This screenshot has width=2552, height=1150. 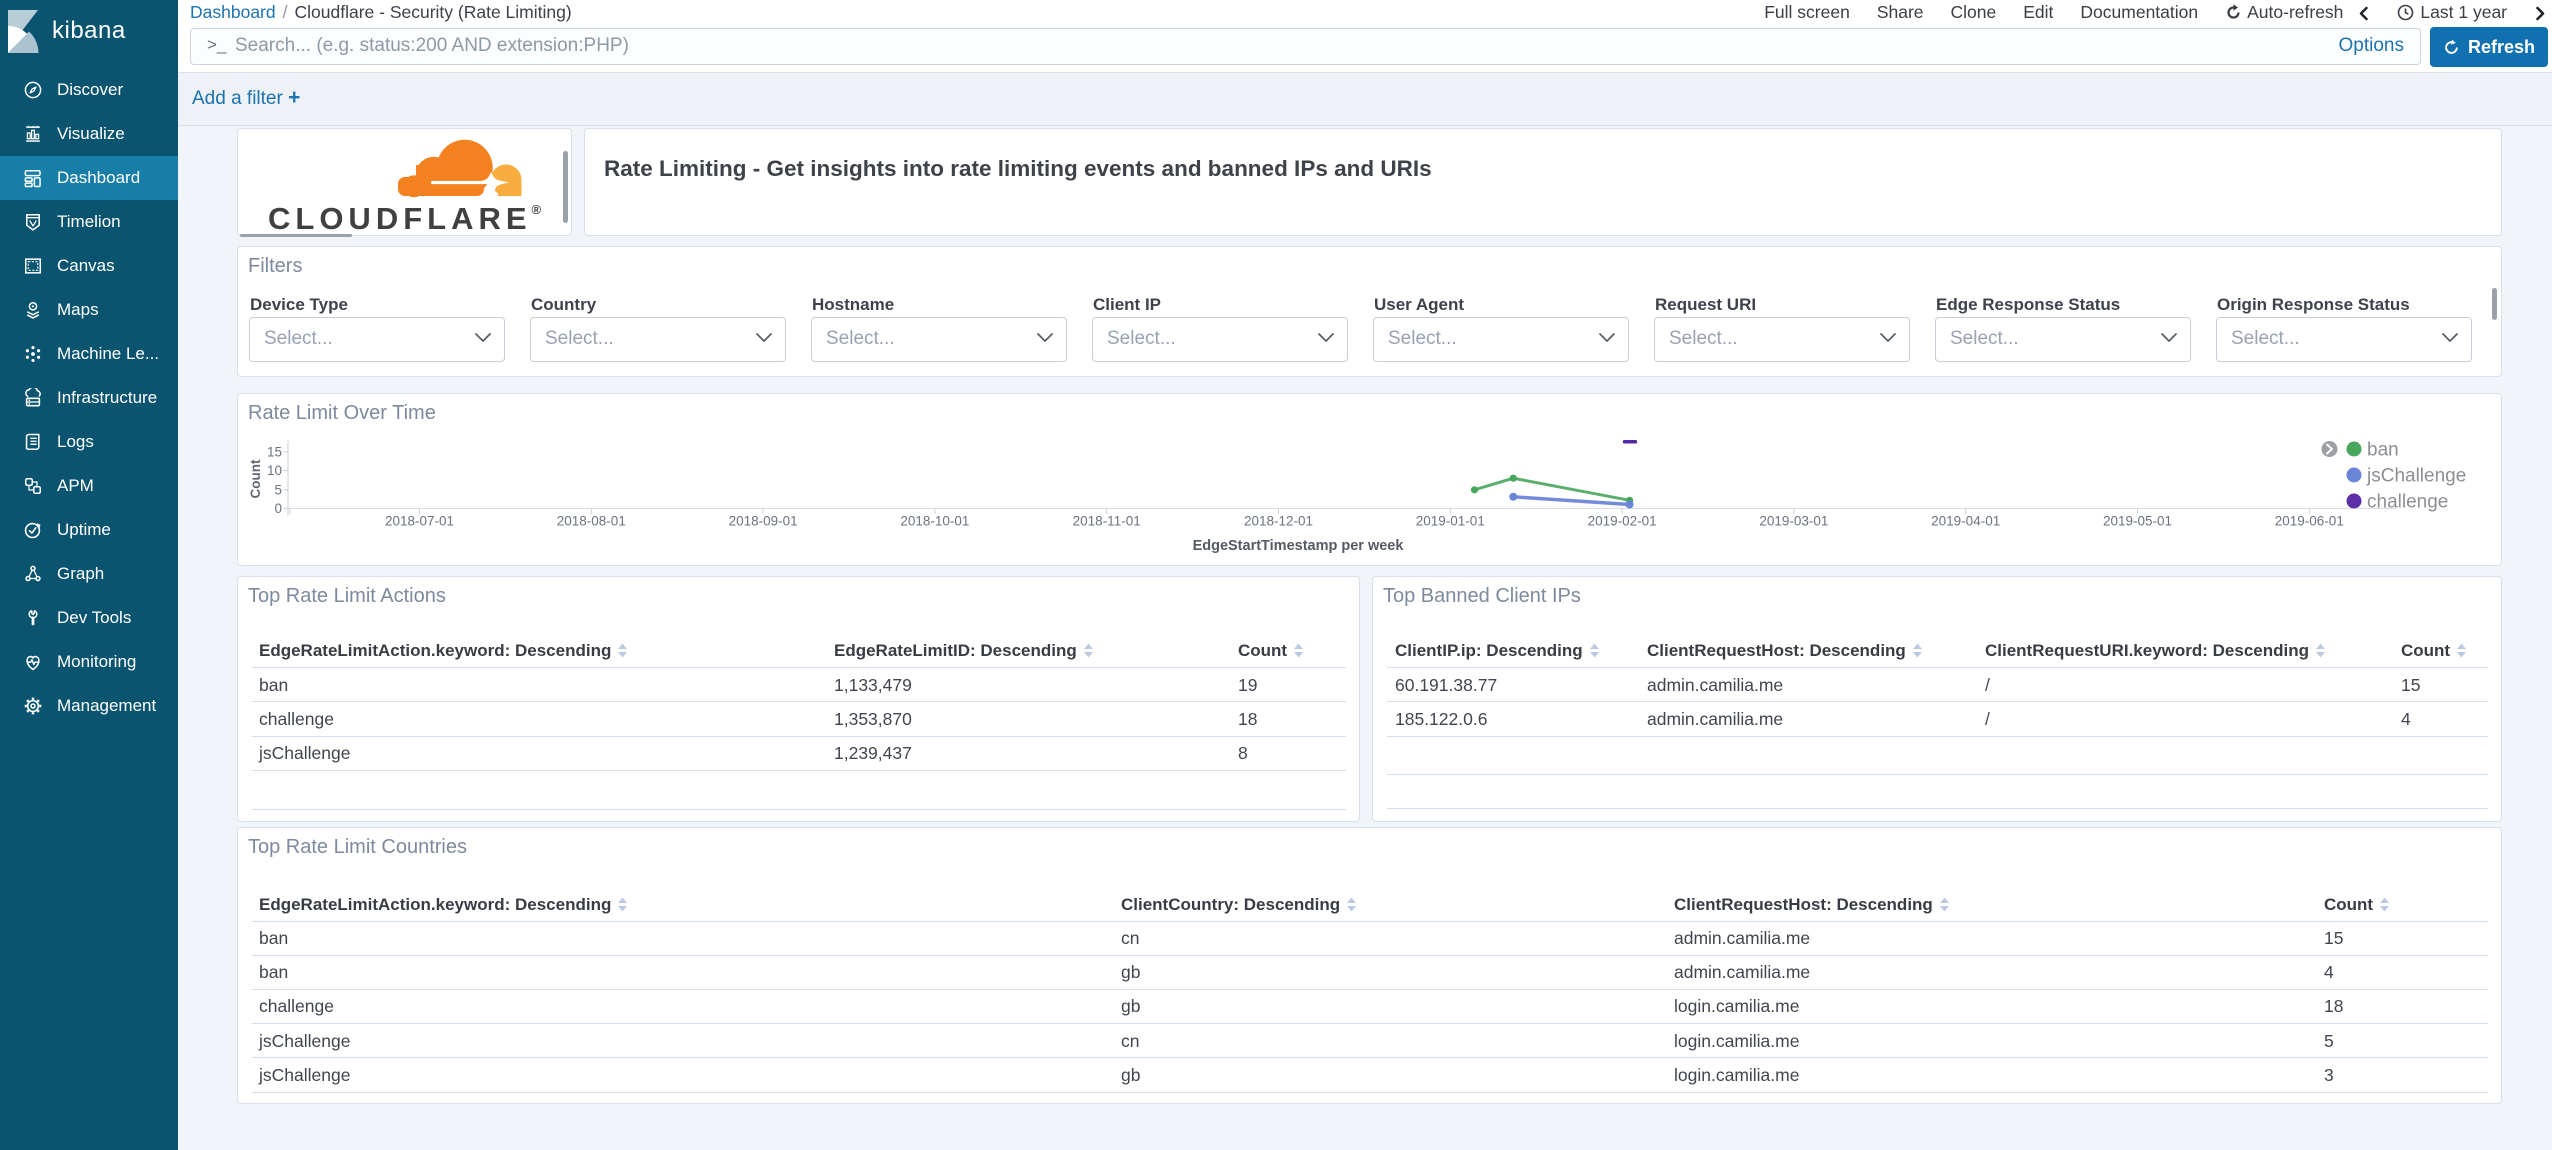 I want to click on svg-text: 2019-06-01, so click(x=2309, y=521).